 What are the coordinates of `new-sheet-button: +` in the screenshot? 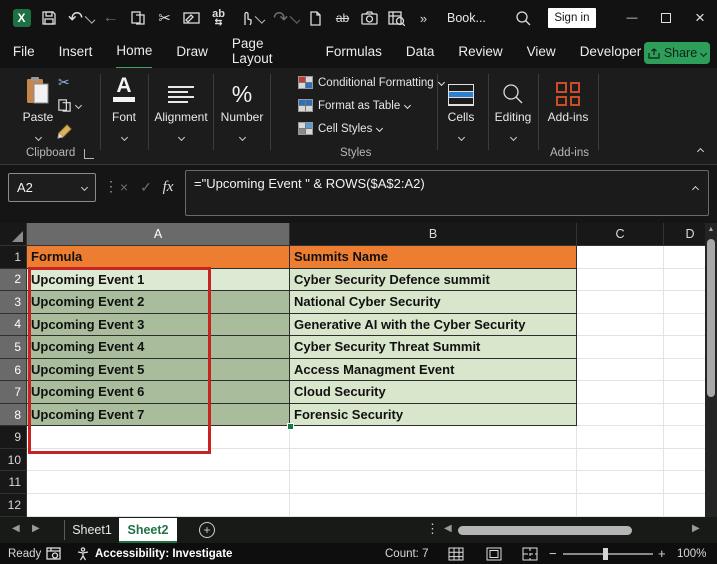 It's located at (207, 530).